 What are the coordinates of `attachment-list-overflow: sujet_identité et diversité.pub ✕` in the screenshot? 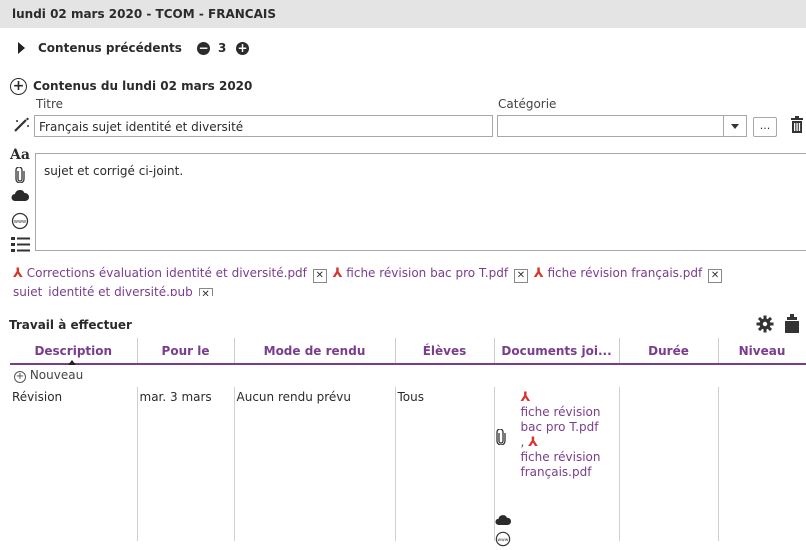 It's located at (114, 290).